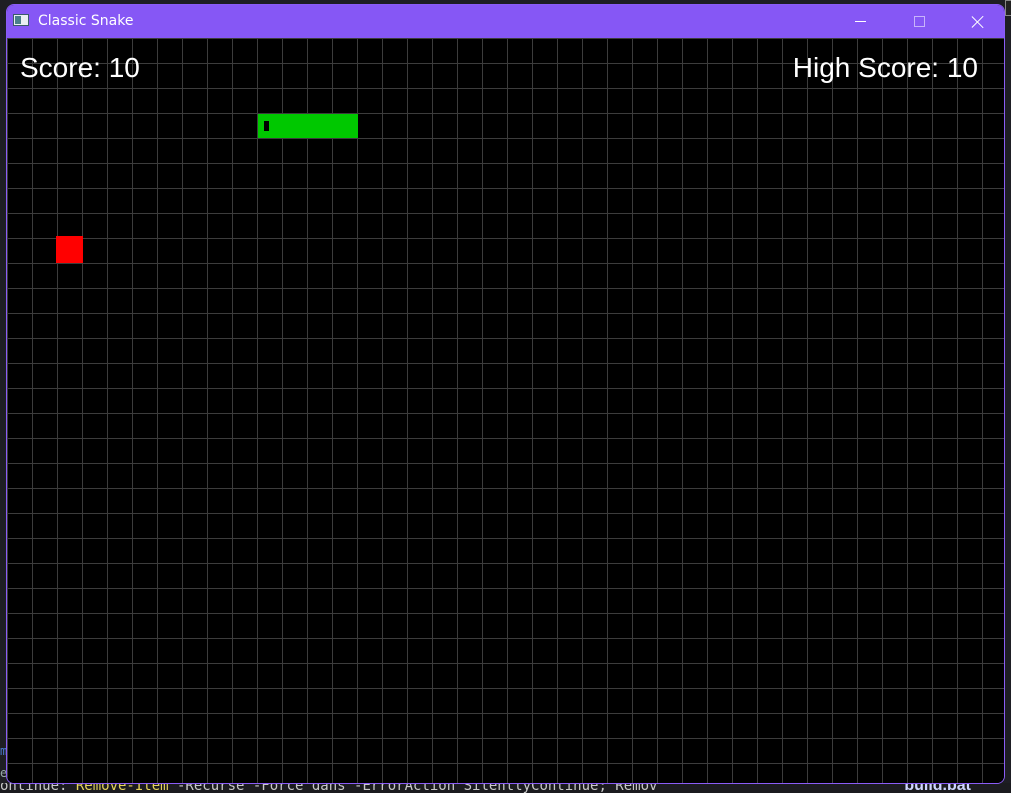  What do you see at coordinates (505, 21) in the screenshot?
I see `title-bar: Classic Snake` at bounding box center [505, 21].